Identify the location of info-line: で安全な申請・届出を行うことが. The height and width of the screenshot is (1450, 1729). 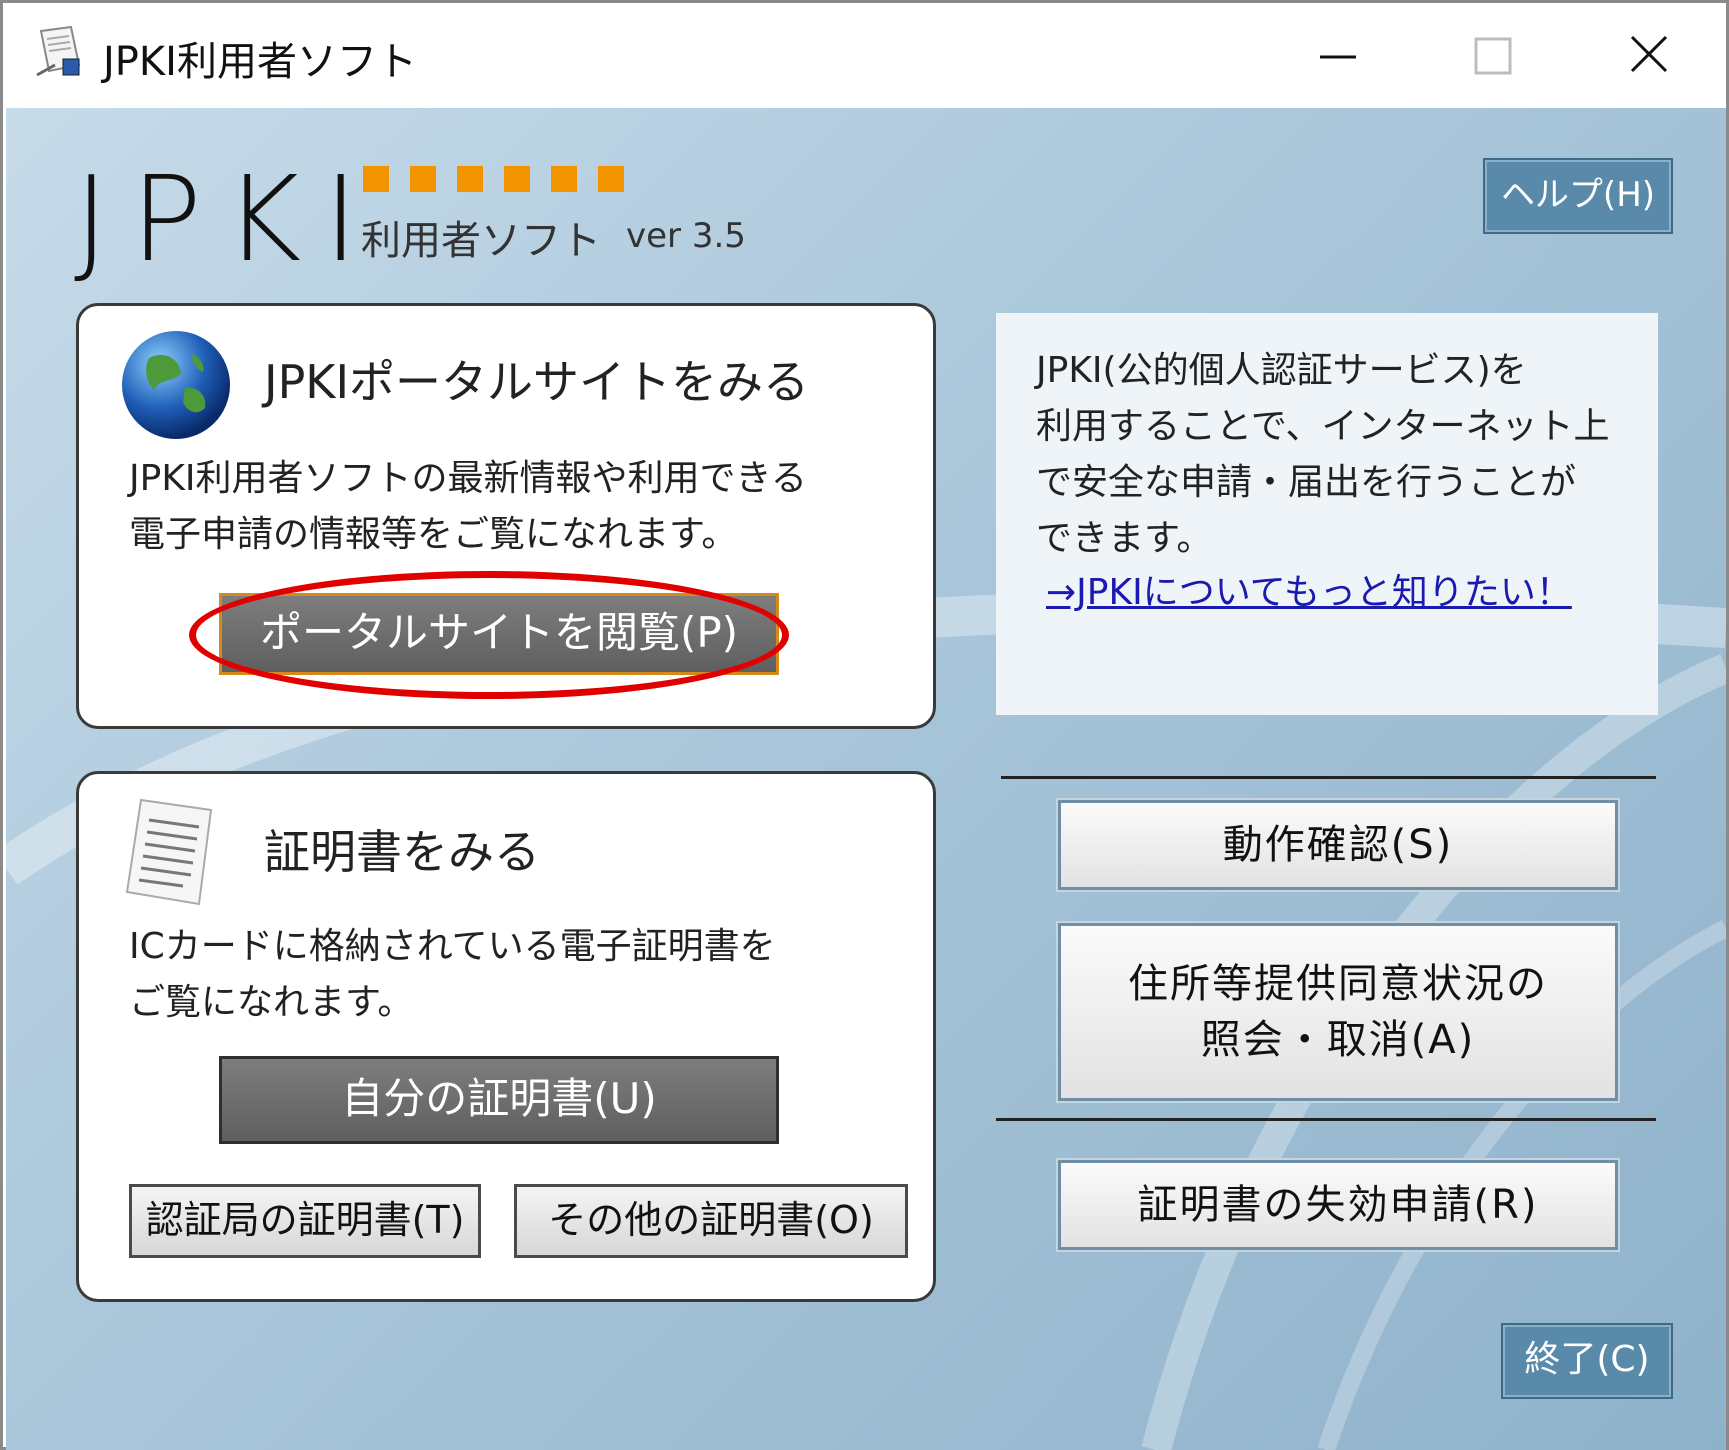
(1306, 482).